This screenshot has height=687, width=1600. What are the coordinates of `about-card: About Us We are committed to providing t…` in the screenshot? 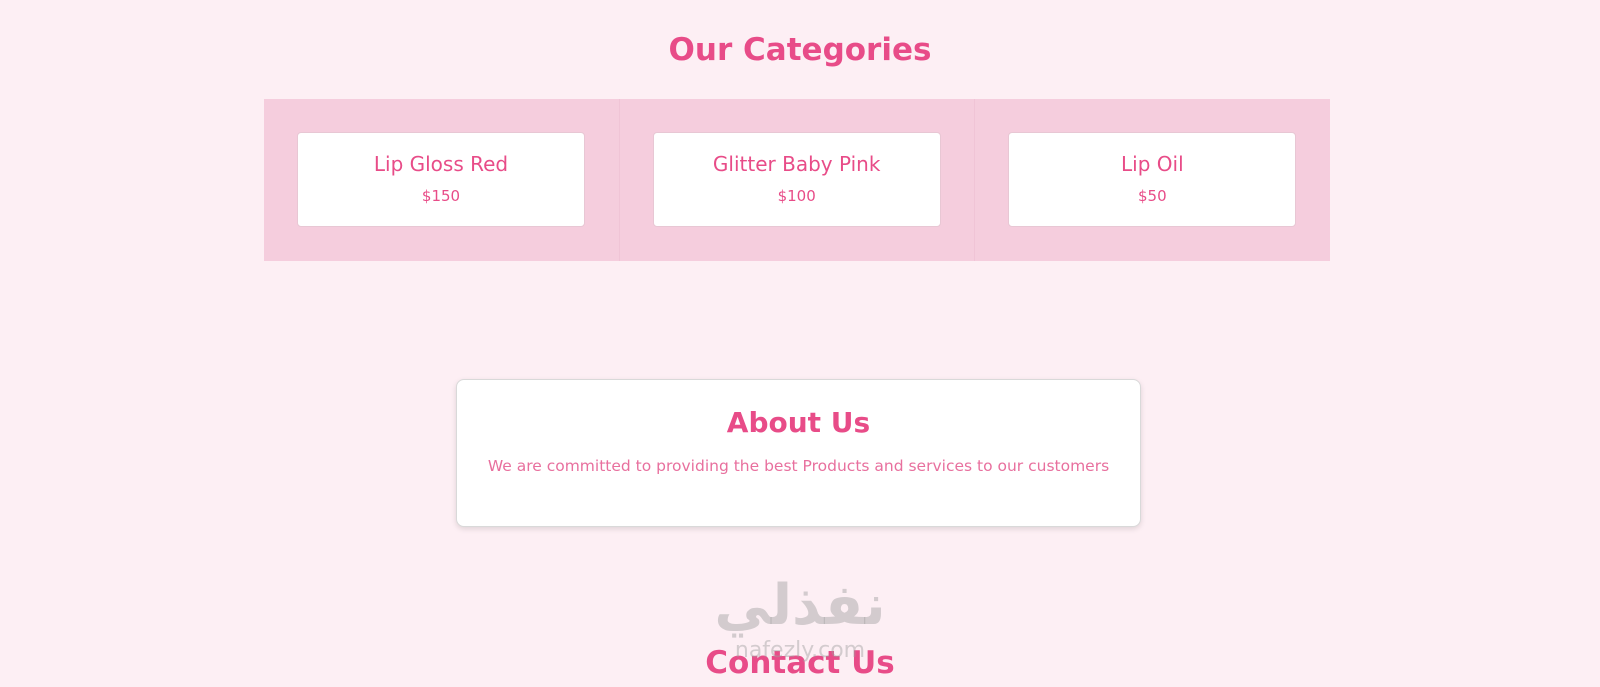 It's located at (798, 453).